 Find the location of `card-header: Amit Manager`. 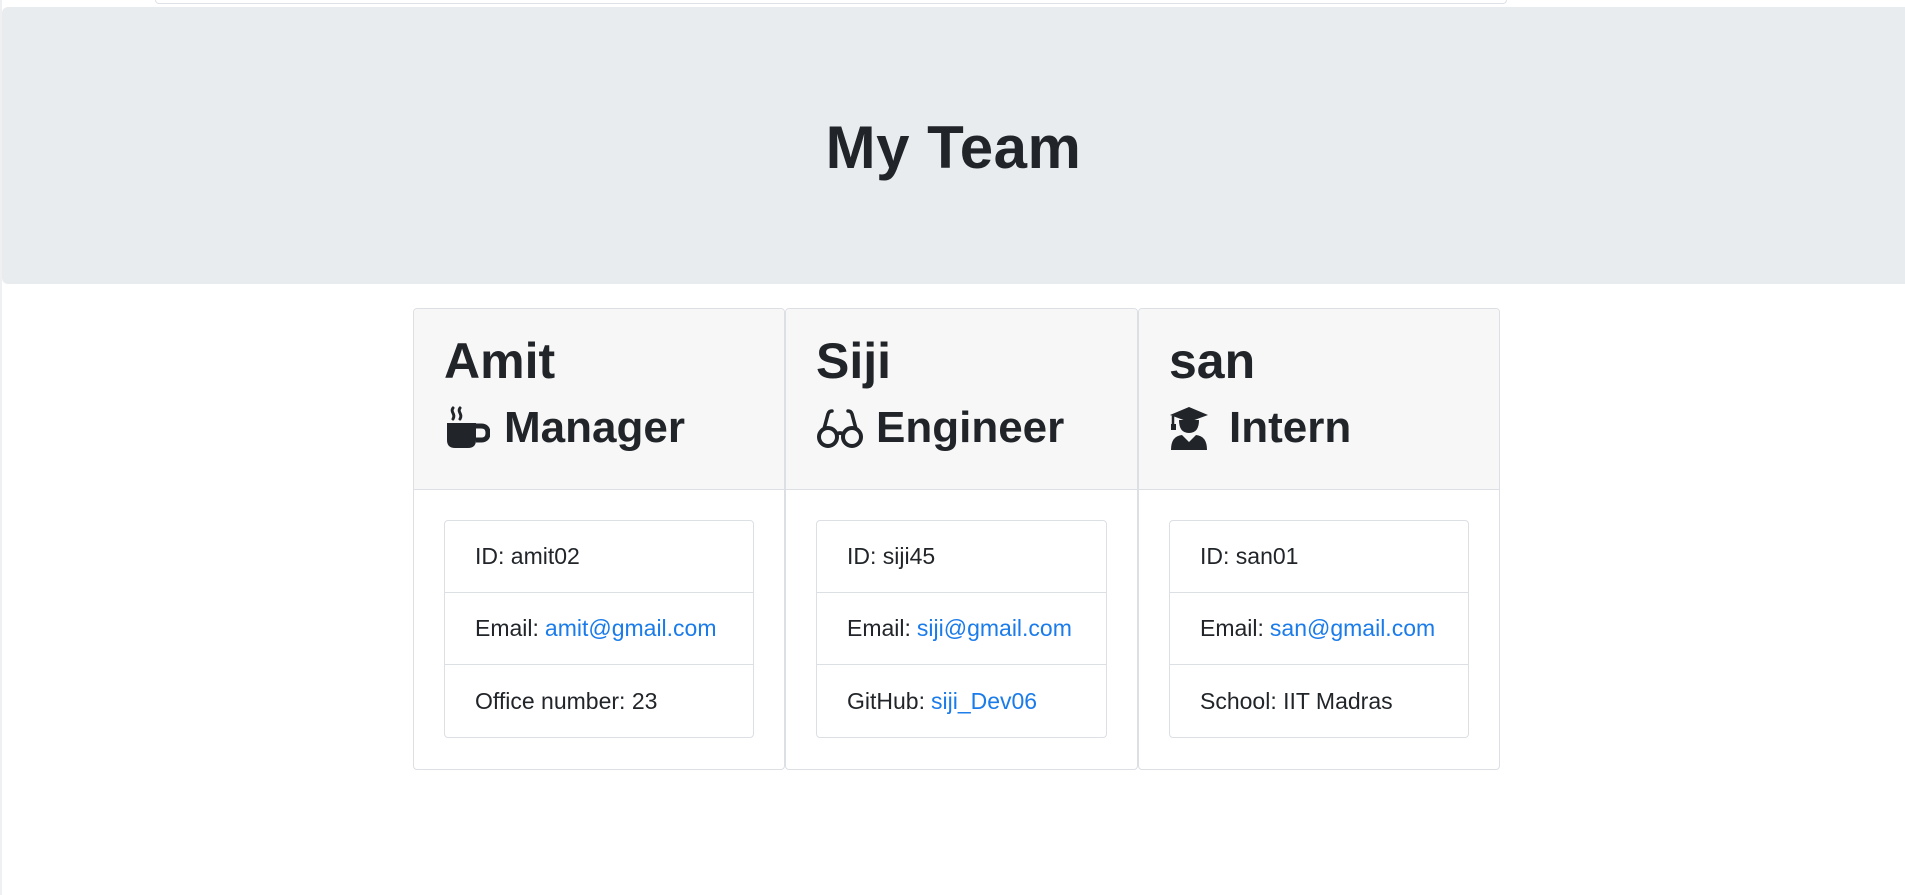

card-header: Amit Manager is located at coordinates (599, 399).